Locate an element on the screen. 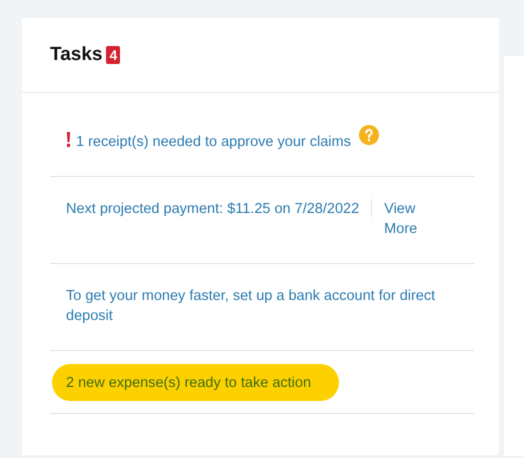 The height and width of the screenshot is (458, 524). help-icon is located at coordinates (368, 135).